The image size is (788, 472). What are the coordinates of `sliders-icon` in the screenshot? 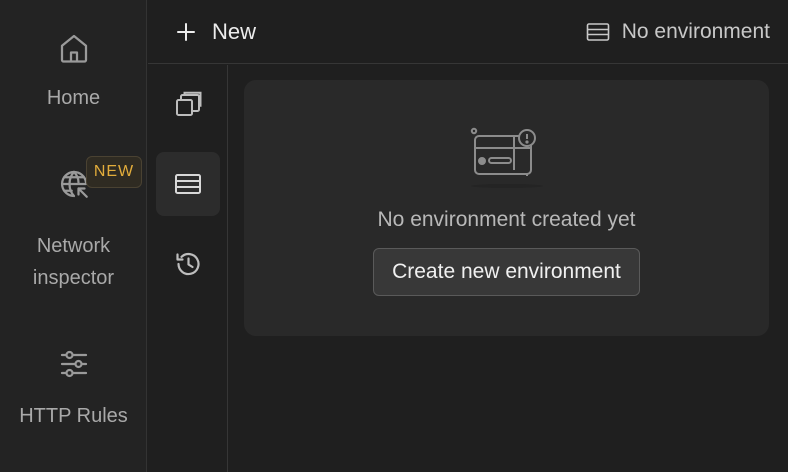 It's located at (73, 364).